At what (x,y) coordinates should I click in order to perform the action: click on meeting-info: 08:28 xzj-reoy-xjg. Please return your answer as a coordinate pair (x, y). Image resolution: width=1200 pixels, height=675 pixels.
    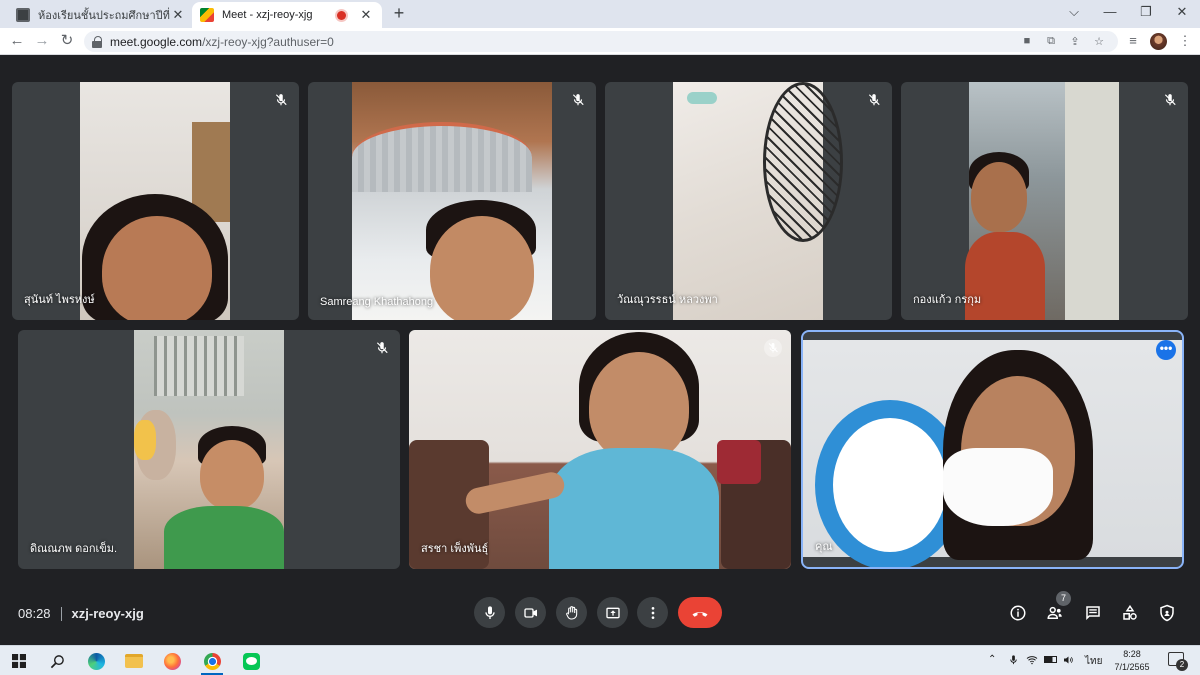
    Looking at the image, I should click on (81, 613).